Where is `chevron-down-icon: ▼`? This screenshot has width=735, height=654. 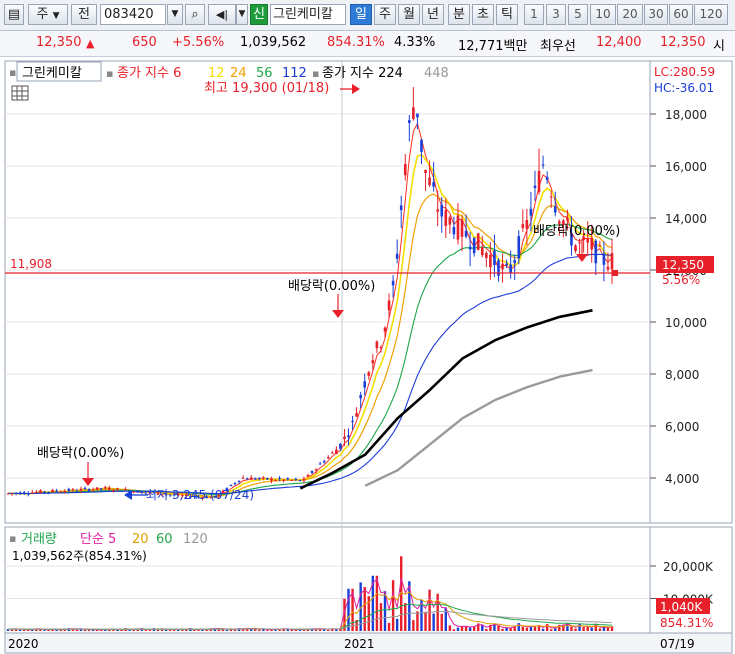 chevron-down-icon: ▼ is located at coordinates (56, 16).